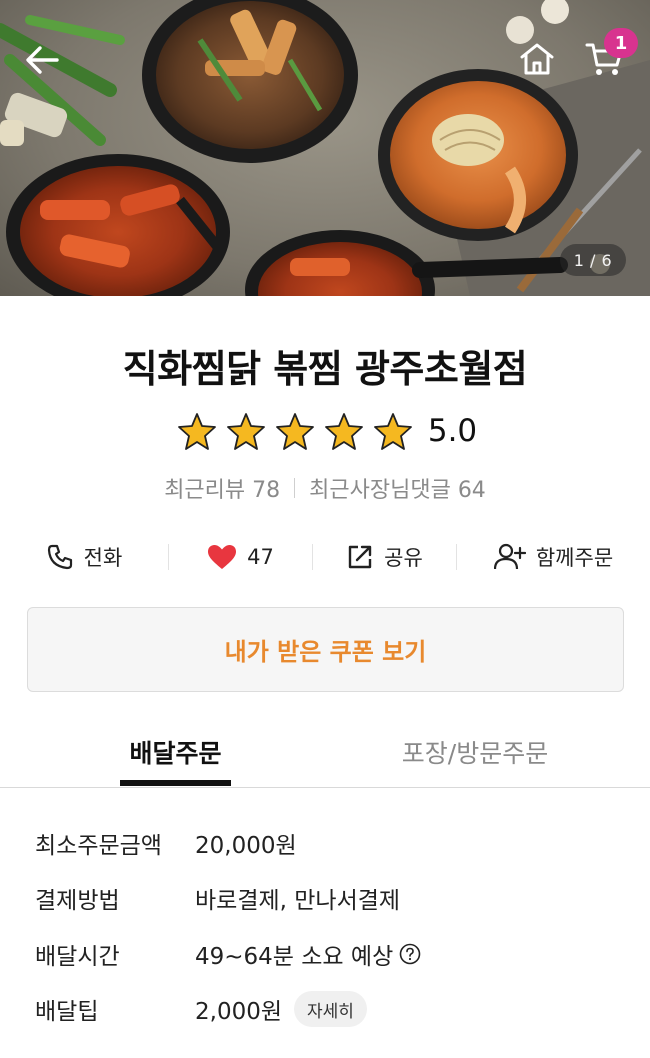 This screenshot has height=1058, width=650. Describe the element at coordinates (294, 957) in the screenshot. I see `delivery-time-value: 49~64분 소요 예상` at that location.